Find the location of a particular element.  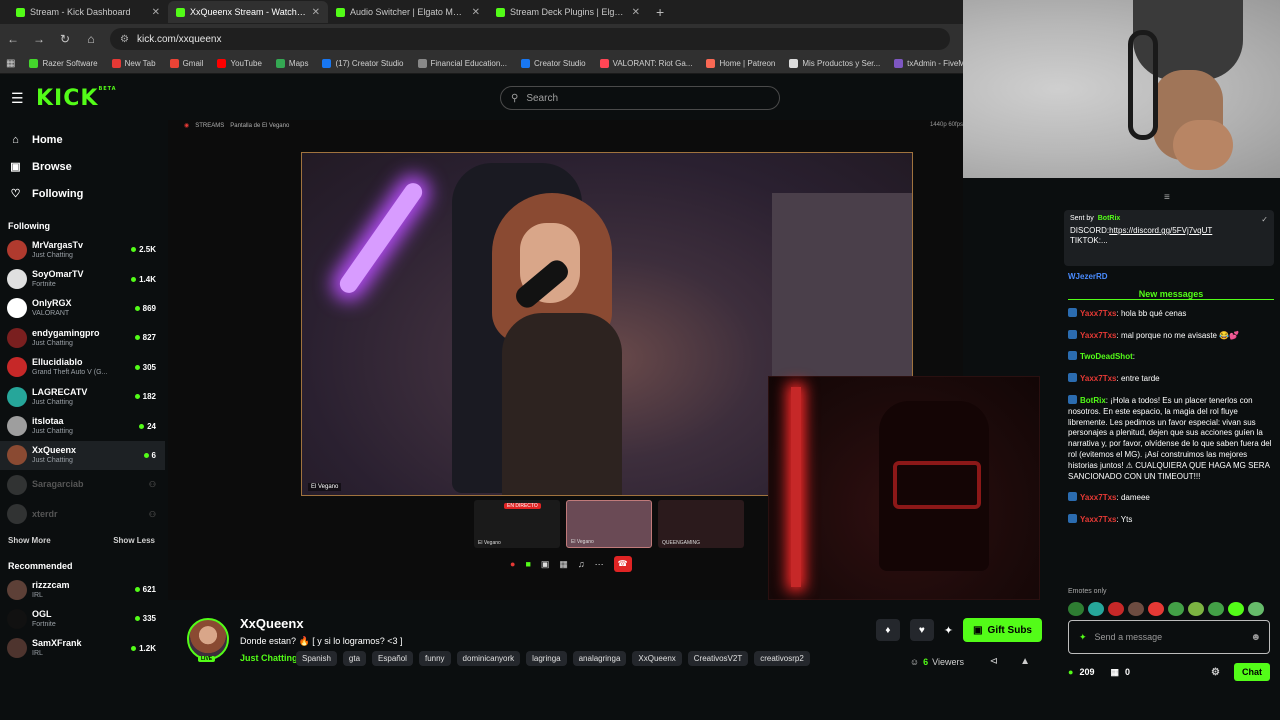

scene-thumbnail: El Vegano is located at coordinates (609, 524).